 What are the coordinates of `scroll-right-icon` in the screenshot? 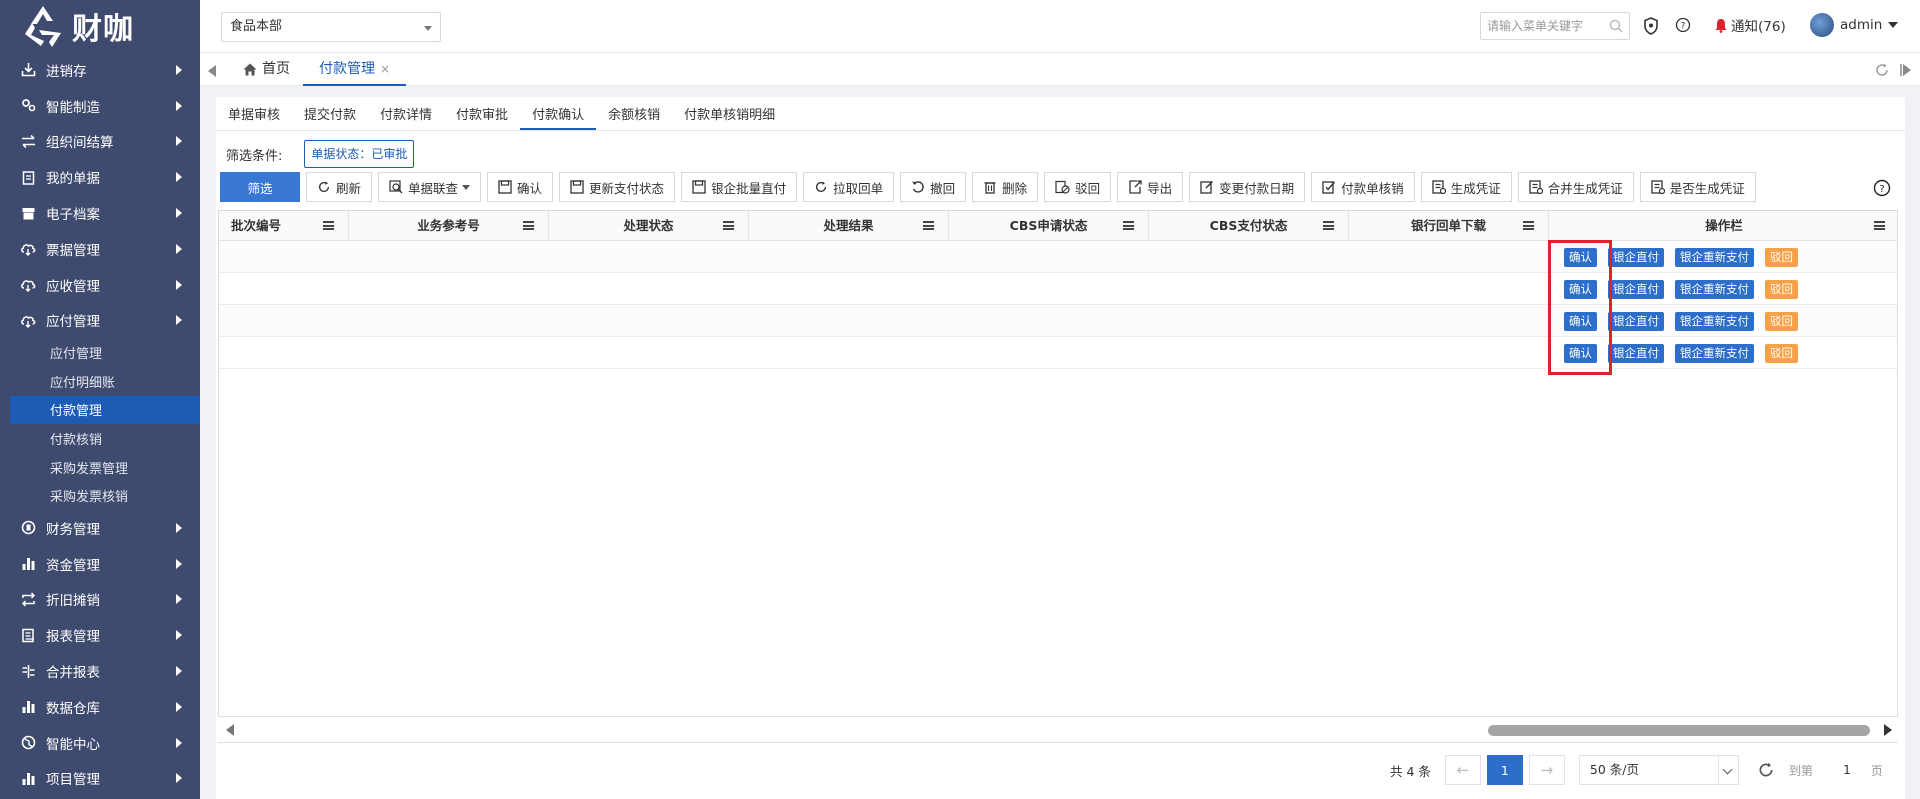 It's located at (1888, 730).